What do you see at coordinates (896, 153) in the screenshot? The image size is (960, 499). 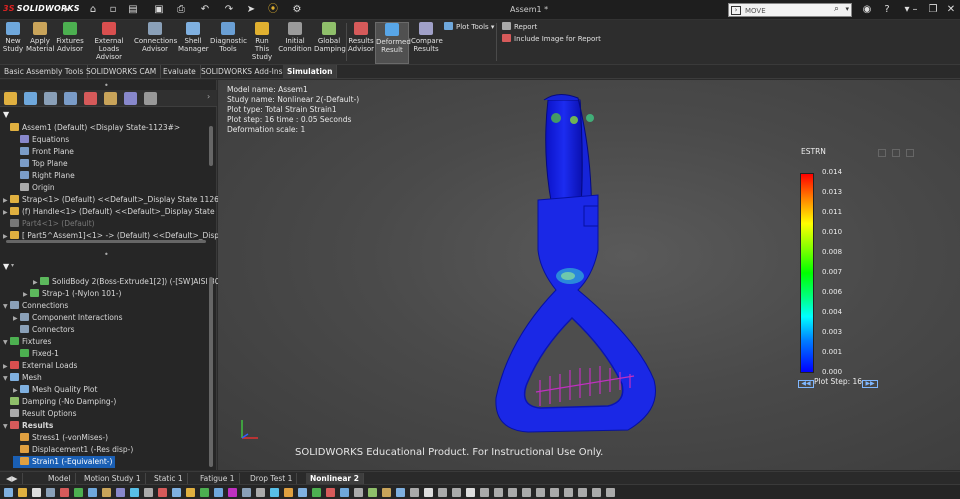 I see `viewport-restore-icon` at bounding box center [896, 153].